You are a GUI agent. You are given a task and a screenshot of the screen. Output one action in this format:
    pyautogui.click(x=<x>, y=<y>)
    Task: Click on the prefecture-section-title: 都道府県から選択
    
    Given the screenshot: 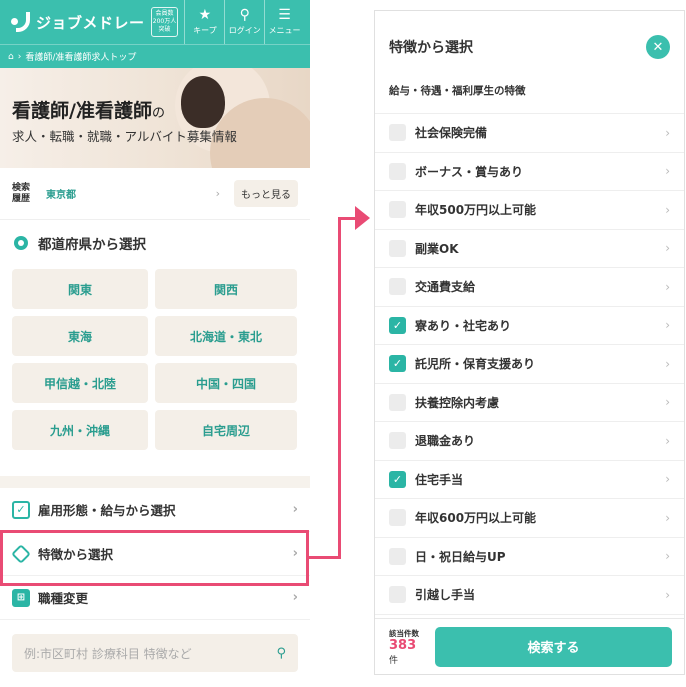 What is the action you would take?
    pyautogui.click(x=155, y=243)
    